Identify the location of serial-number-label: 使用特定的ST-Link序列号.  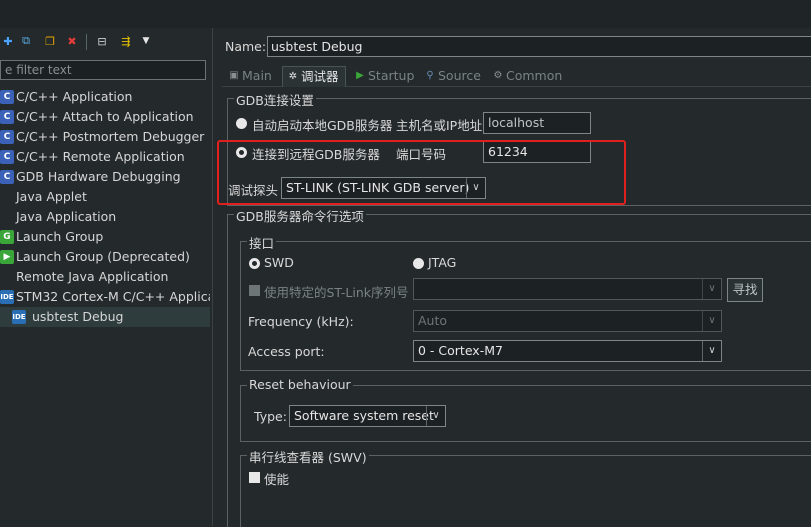
(336, 292).